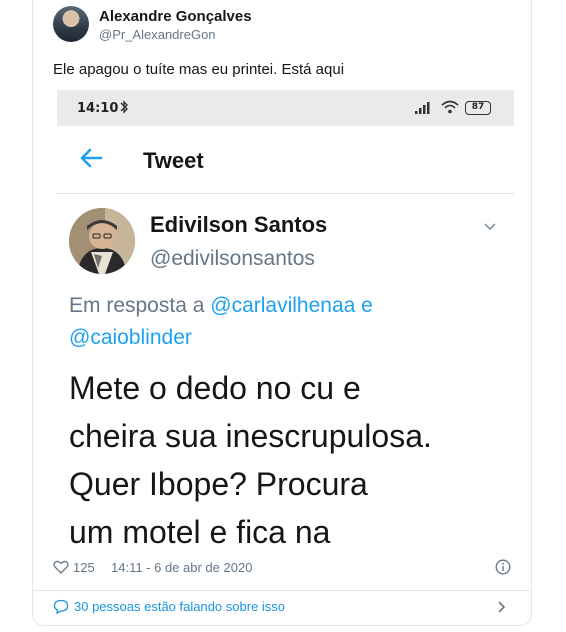 This screenshot has height=632, width=566. What do you see at coordinates (218, 484) in the screenshot?
I see `quoted-line: Quer Ibope? Procura` at bounding box center [218, 484].